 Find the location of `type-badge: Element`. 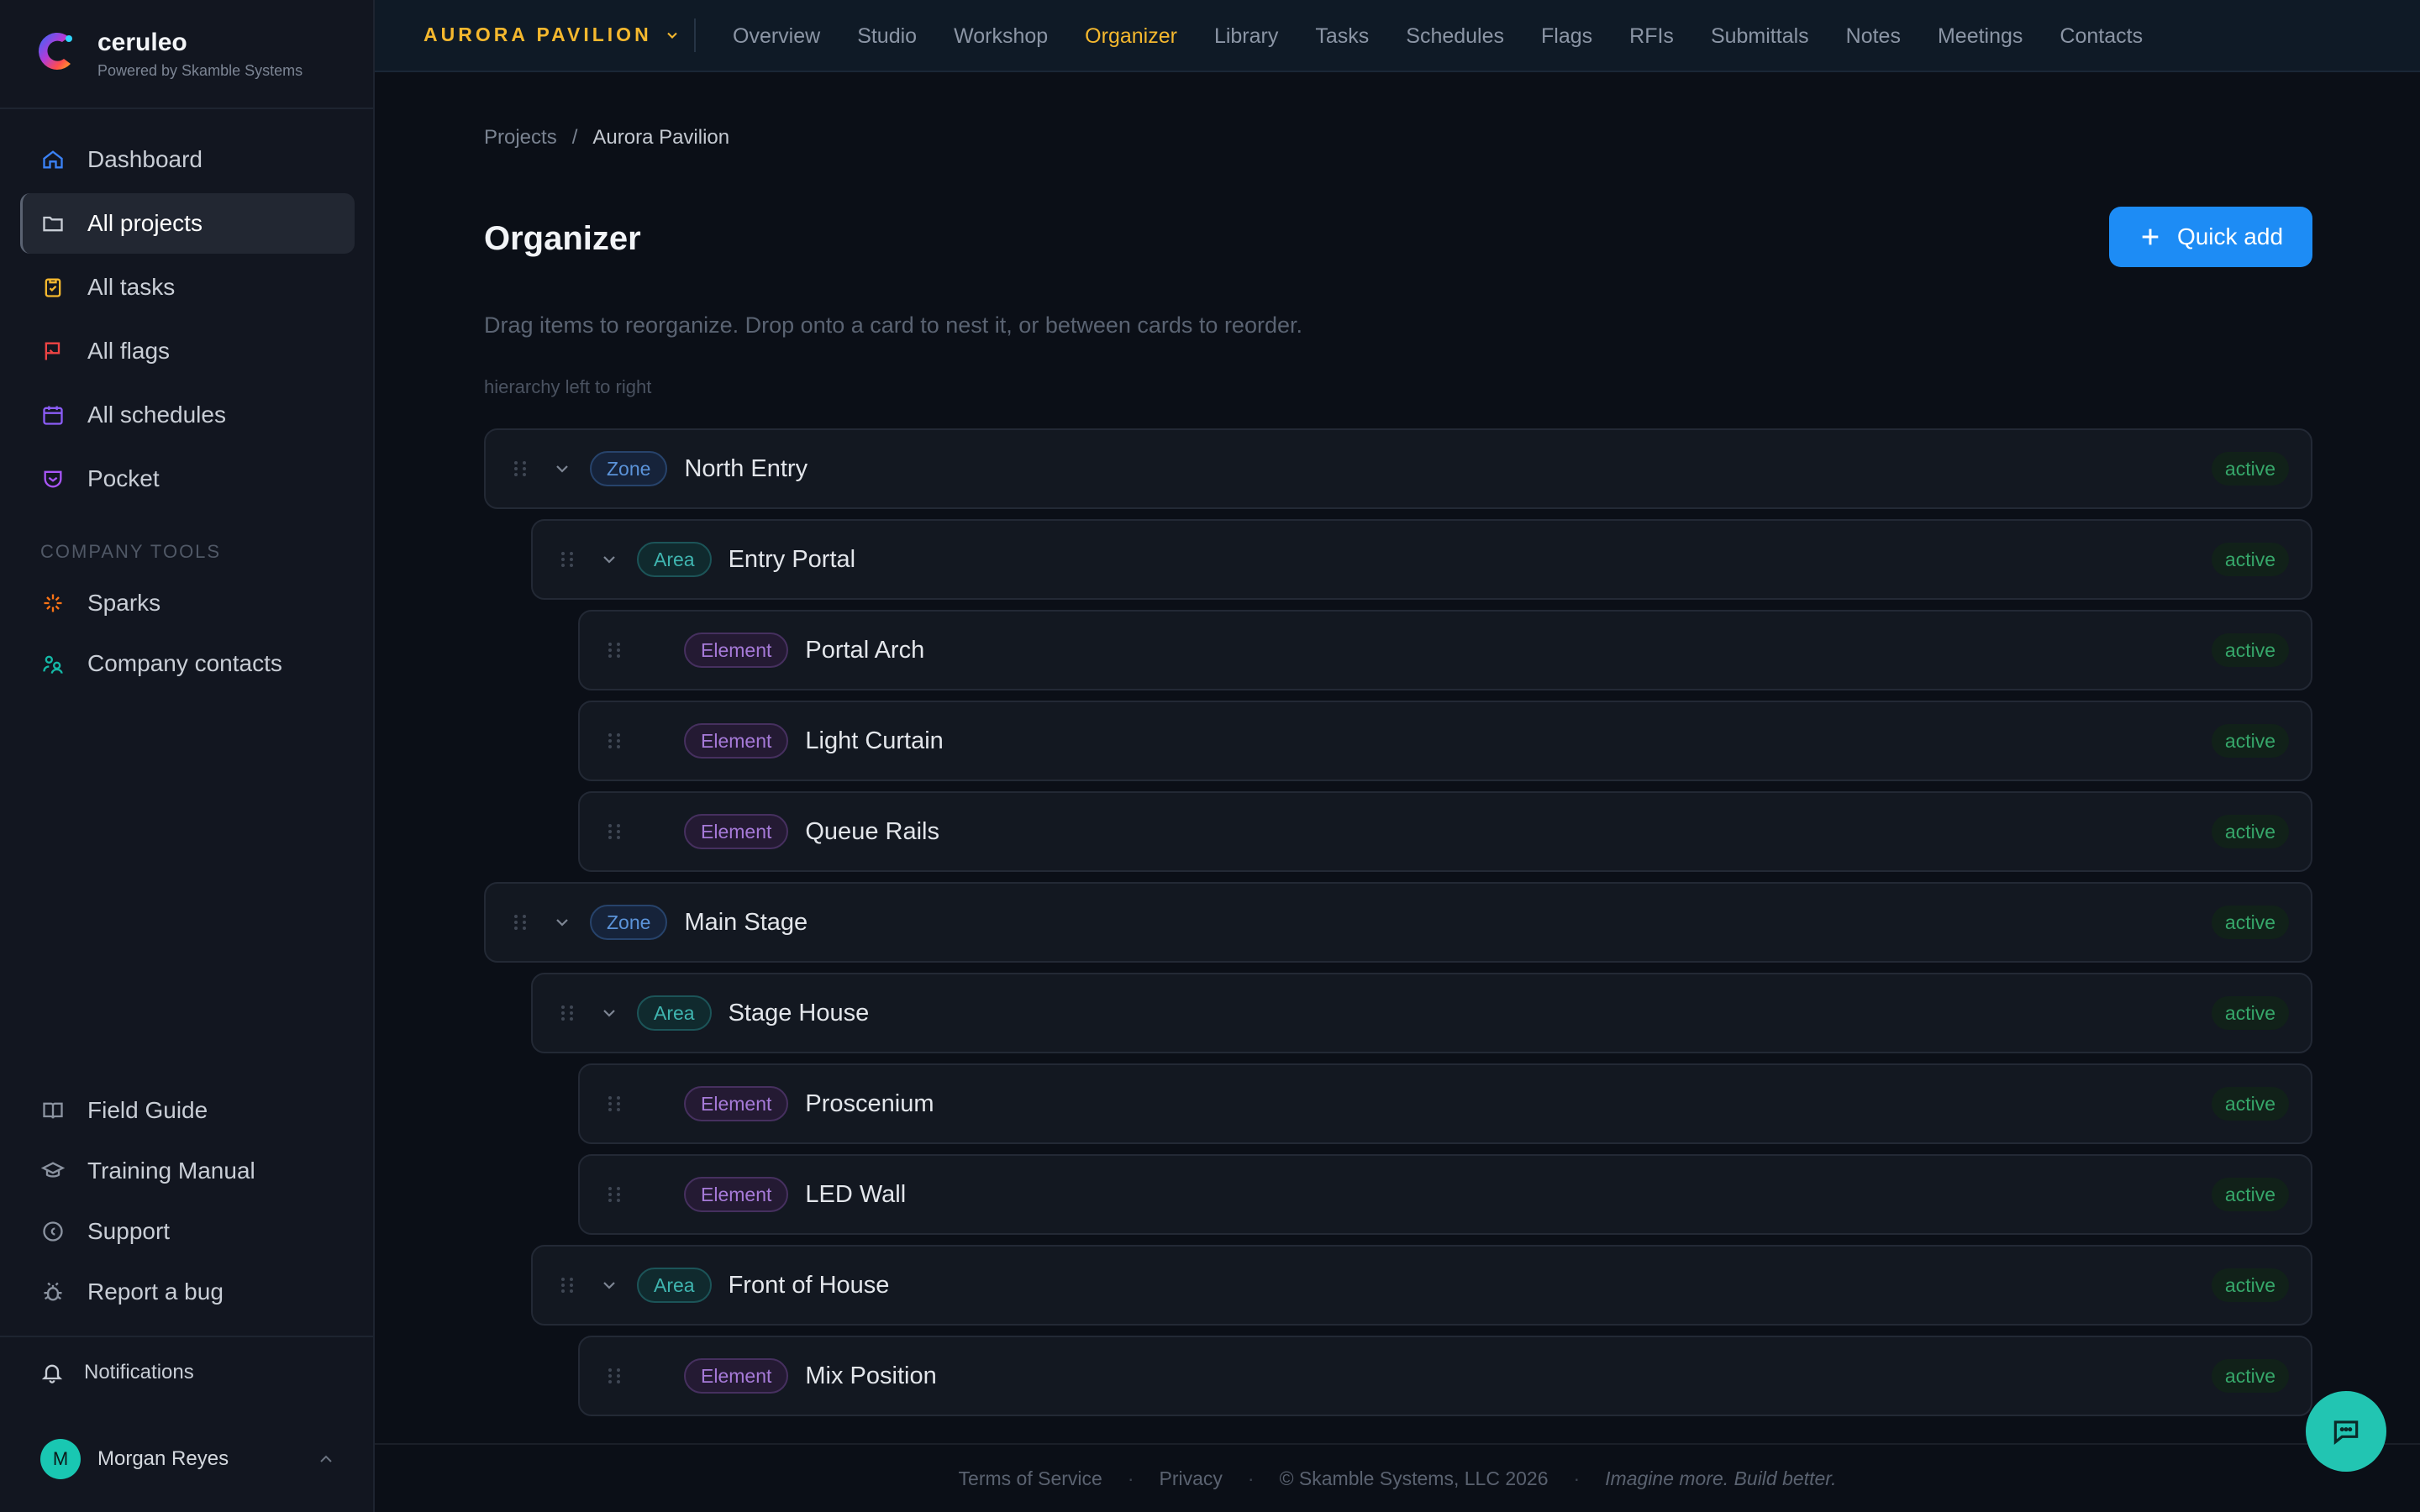

type-badge: Element is located at coordinates (736, 1376).